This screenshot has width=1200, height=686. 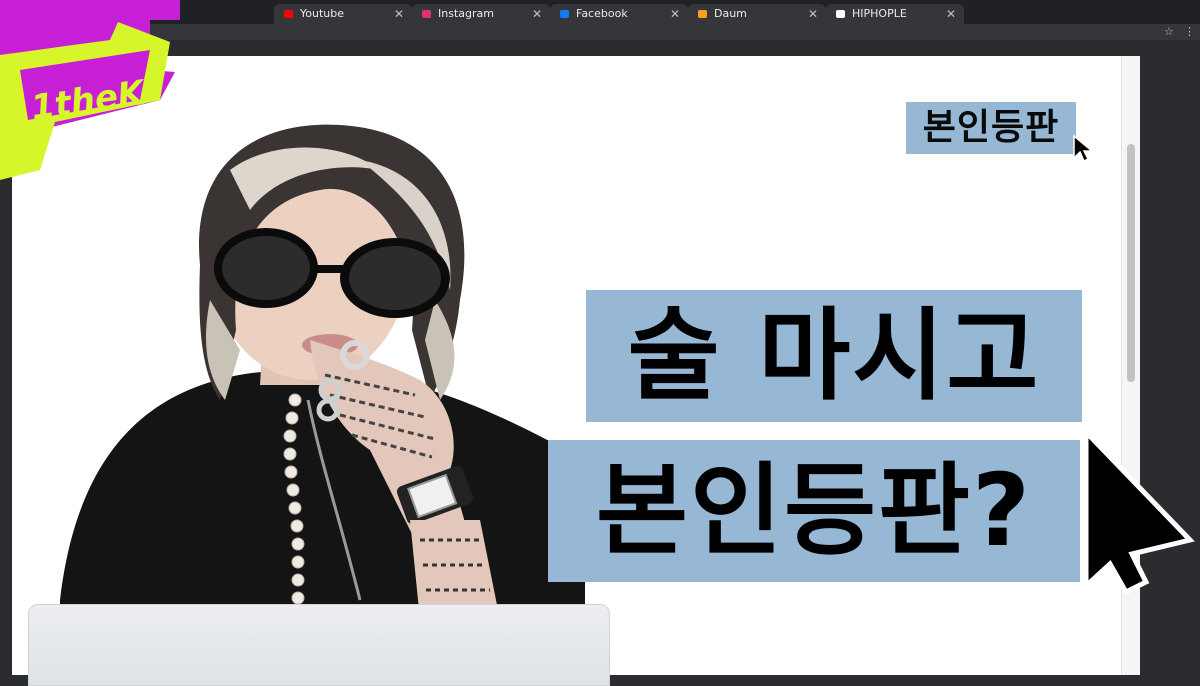 What do you see at coordinates (1131, 263) in the screenshot?
I see `scroll-thumb` at bounding box center [1131, 263].